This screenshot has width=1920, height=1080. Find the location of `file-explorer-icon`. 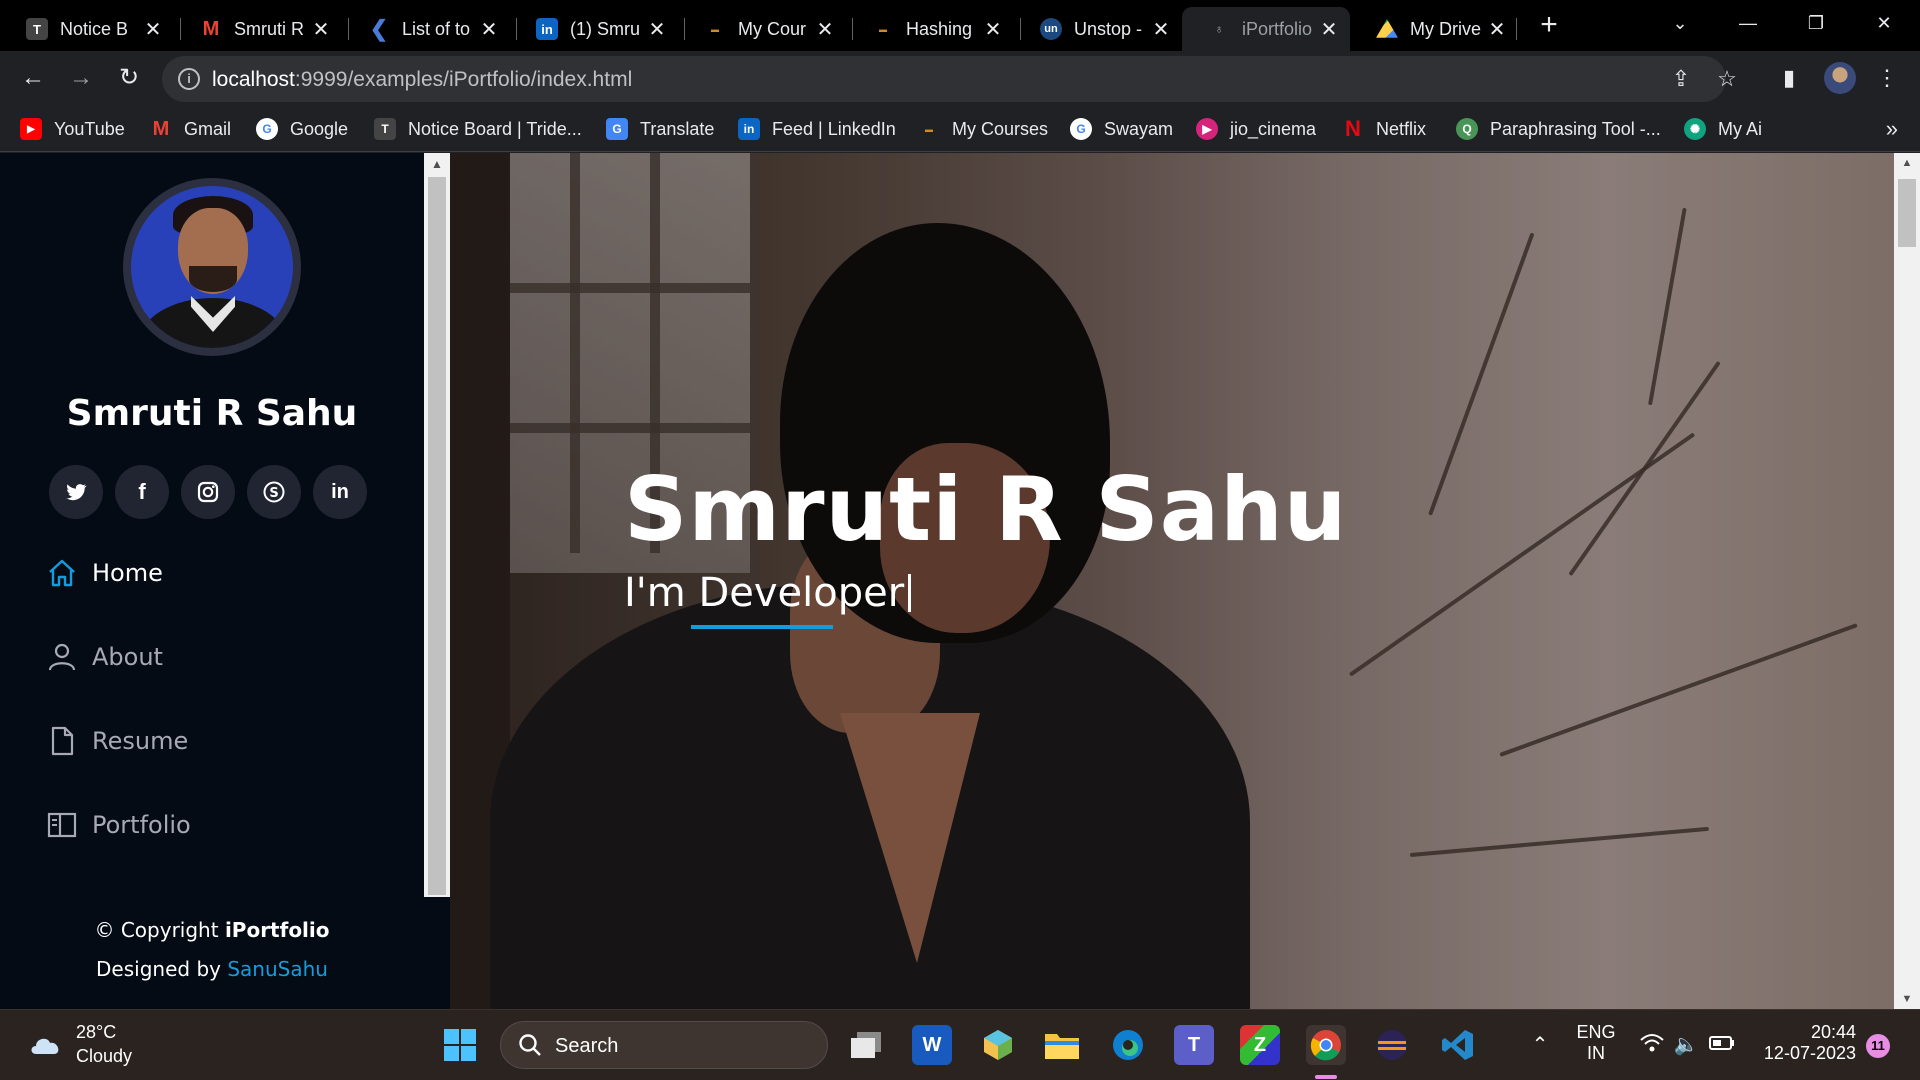

file-explorer-icon is located at coordinates (1062, 1045).